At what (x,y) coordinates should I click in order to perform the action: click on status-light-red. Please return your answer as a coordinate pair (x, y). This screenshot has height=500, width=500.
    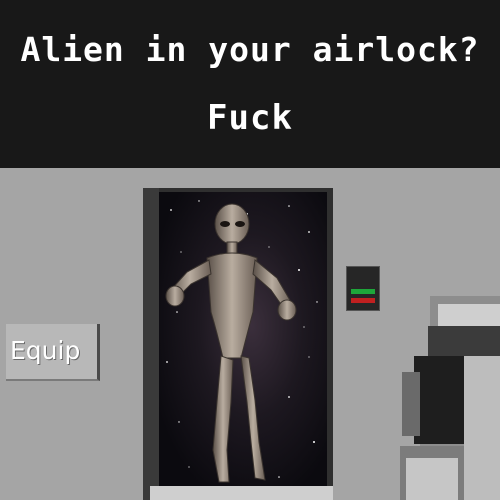
    Looking at the image, I should click on (363, 300).